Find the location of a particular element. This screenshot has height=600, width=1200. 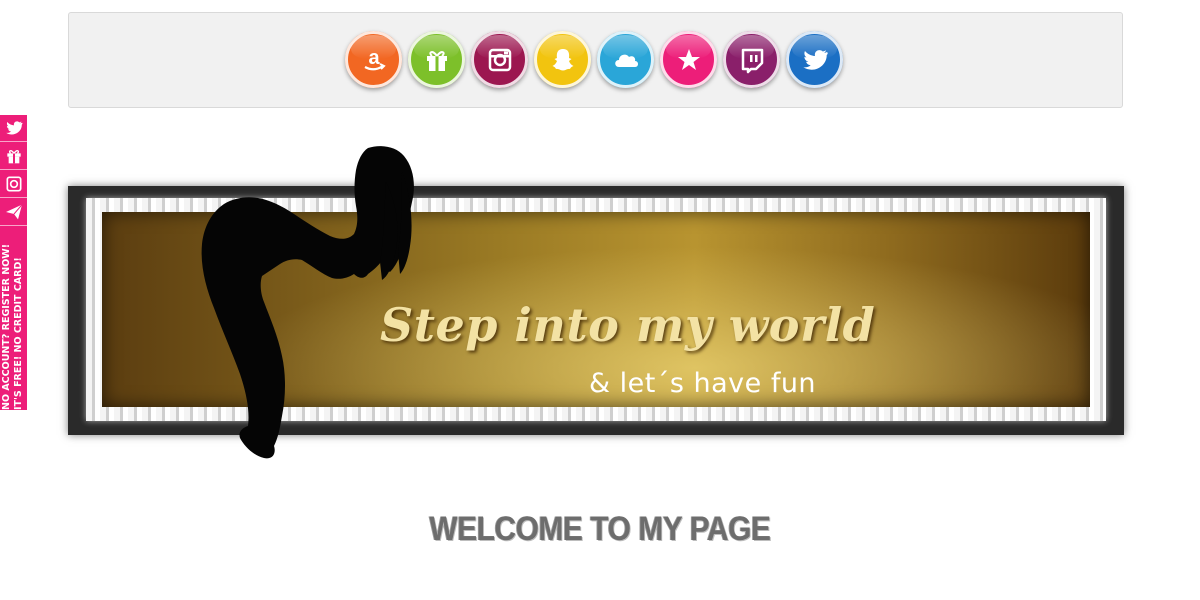

twitch-icon is located at coordinates (752, 60).